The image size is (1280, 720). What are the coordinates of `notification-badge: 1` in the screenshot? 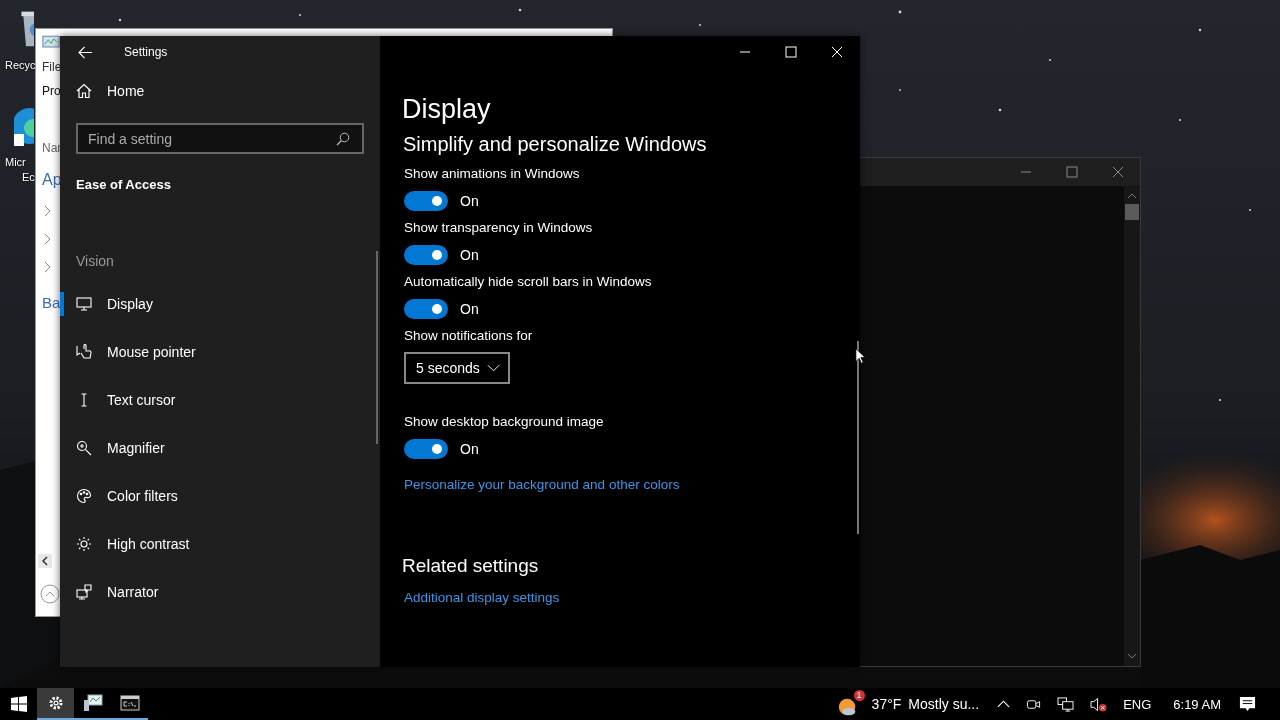 It's located at (859, 695).